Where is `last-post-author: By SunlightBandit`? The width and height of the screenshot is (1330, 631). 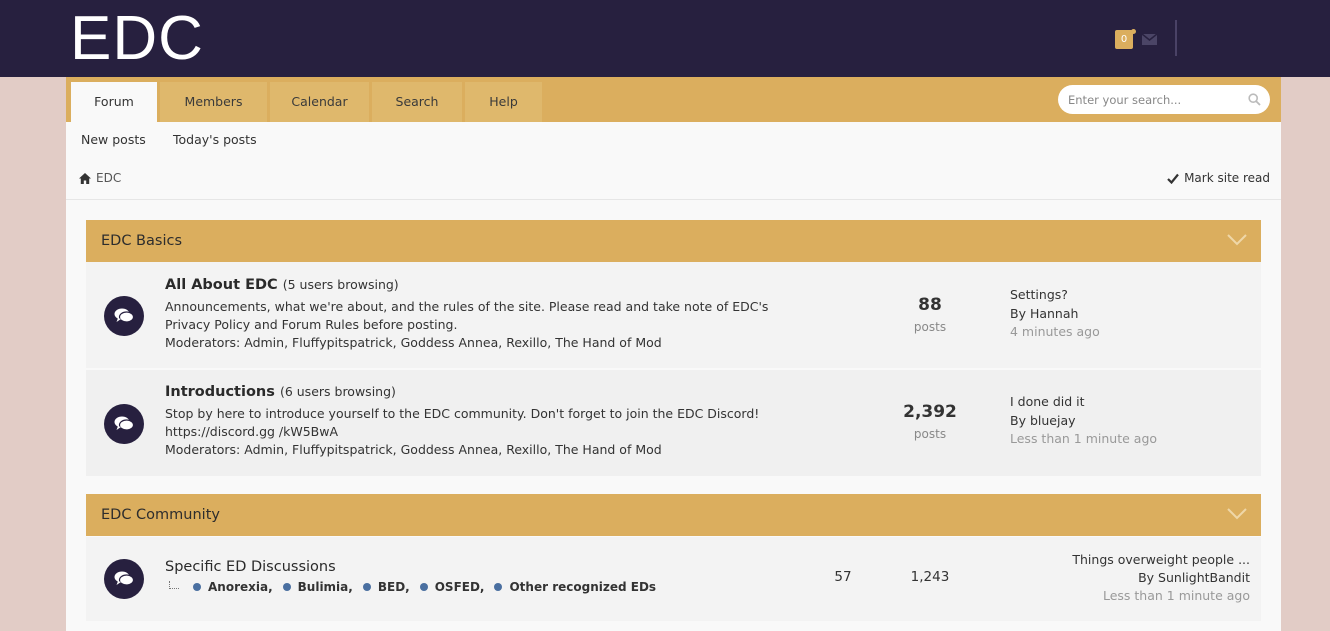 last-post-author: By SunlightBandit is located at coordinates (1194, 577).